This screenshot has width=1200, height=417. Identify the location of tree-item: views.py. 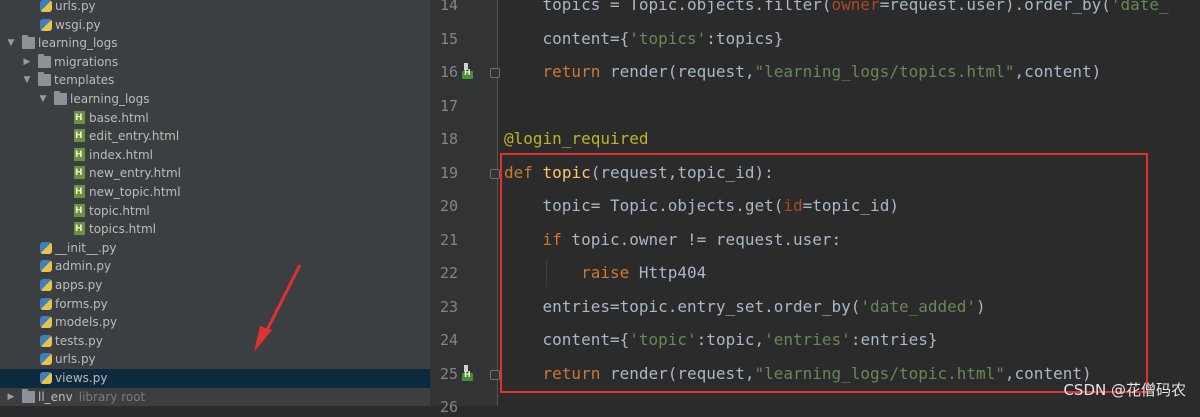
(215, 378).